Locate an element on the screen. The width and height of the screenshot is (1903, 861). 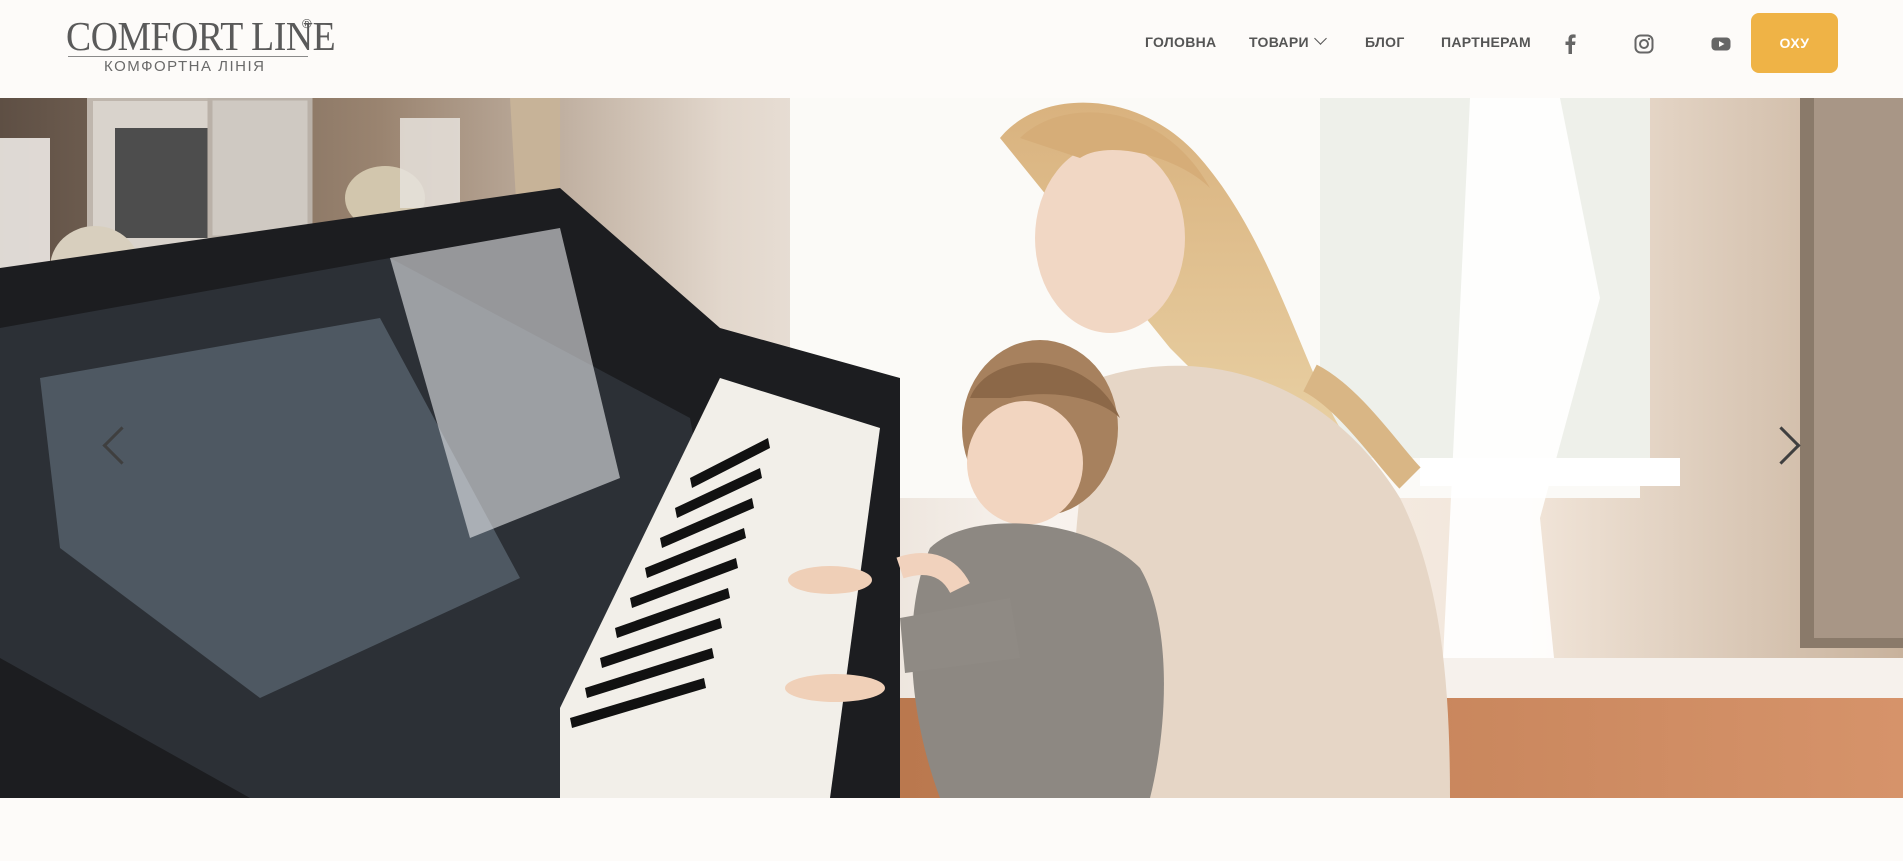
nav-item-products: ТОВАРИ is located at coordinates (1288, 41).